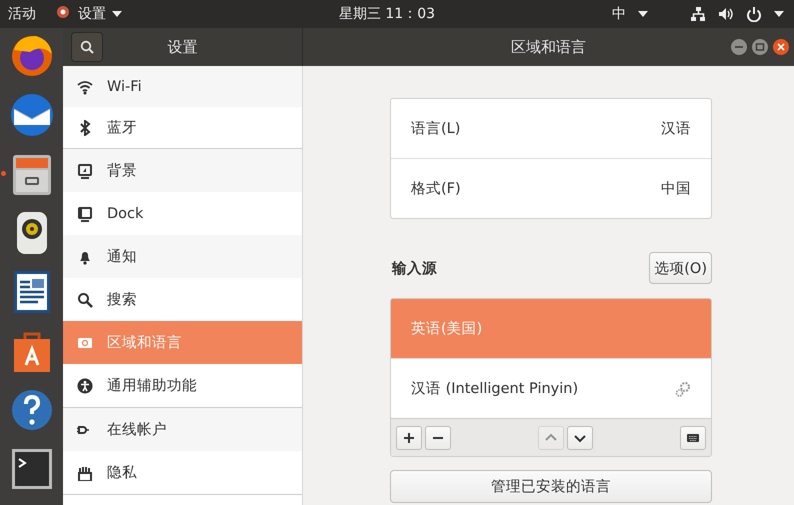 The width and height of the screenshot is (794, 505). I want to click on search-button, so click(87, 47).